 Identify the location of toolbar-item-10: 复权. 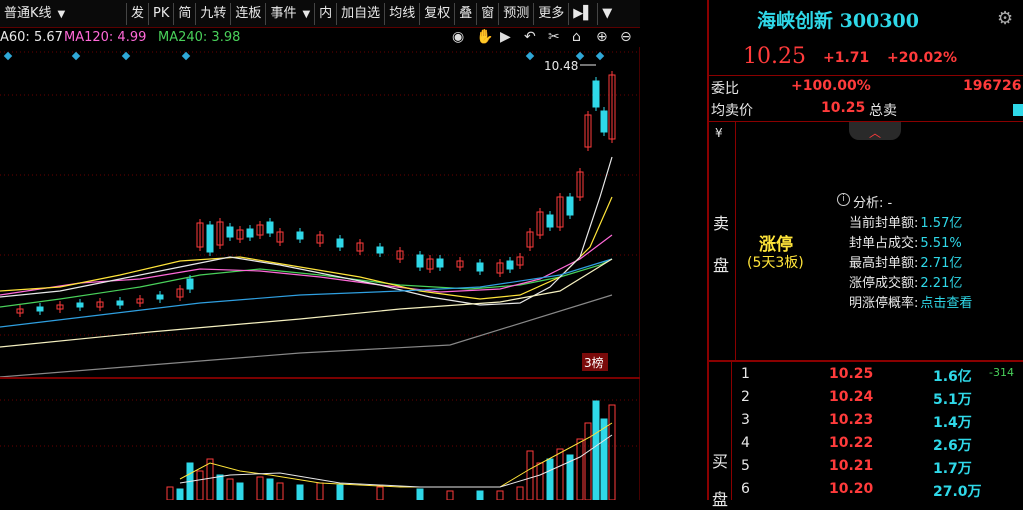
(438, 13).